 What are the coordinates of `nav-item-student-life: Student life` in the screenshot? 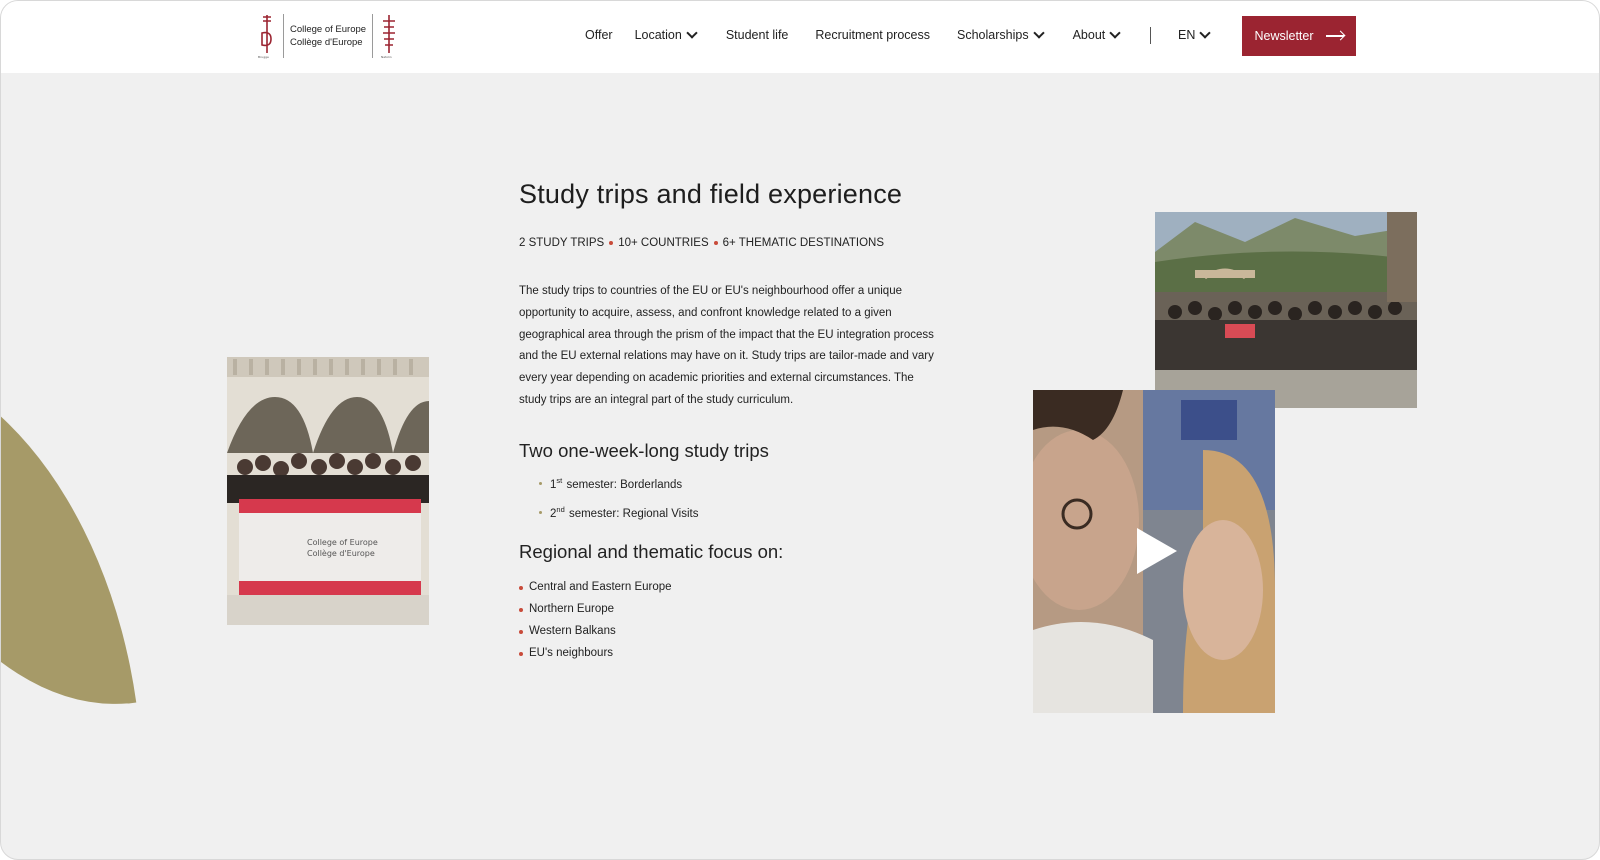 It's located at (757, 35).